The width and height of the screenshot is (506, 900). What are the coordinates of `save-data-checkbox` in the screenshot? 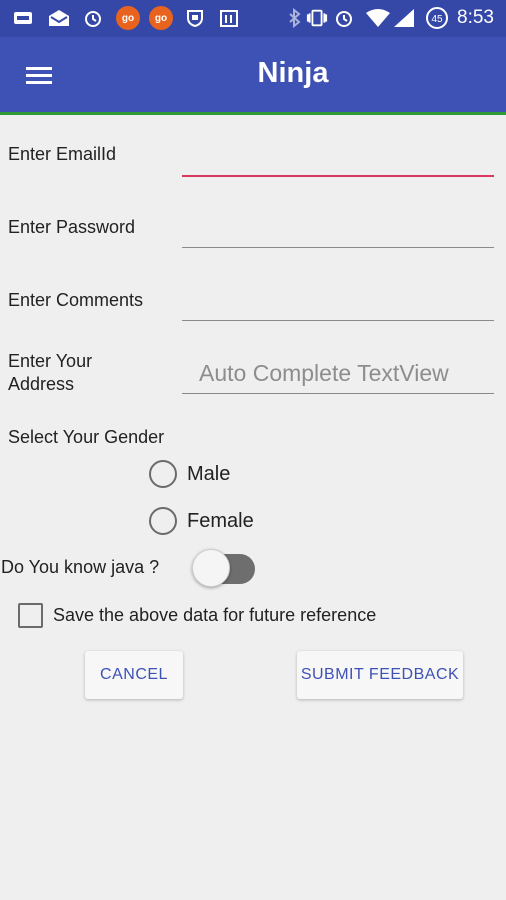 It's located at (30, 615).